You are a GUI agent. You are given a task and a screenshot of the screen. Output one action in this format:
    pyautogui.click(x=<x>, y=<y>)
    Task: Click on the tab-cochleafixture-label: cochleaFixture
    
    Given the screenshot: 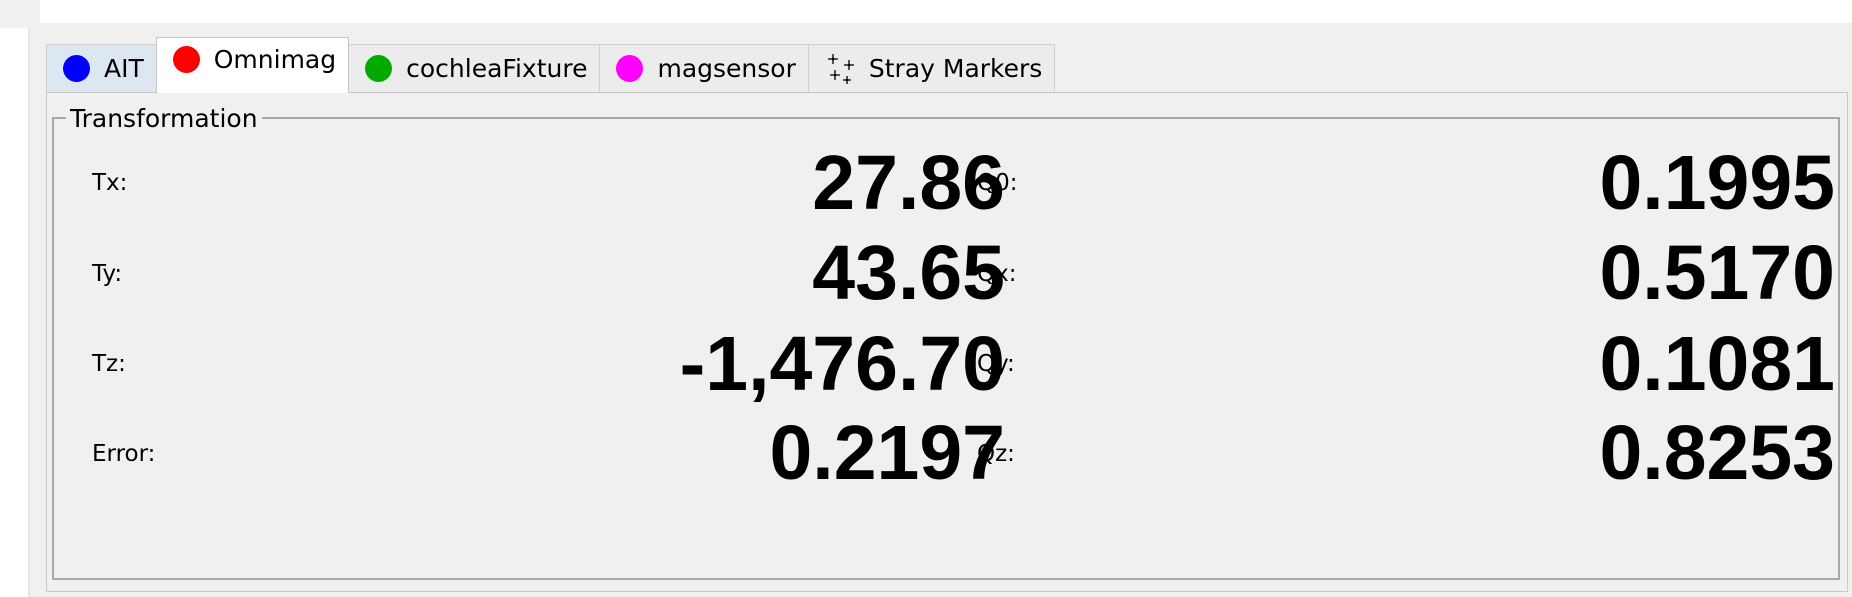 What is the action you would take?
    pyautogui.click(x=497, y=68)
    